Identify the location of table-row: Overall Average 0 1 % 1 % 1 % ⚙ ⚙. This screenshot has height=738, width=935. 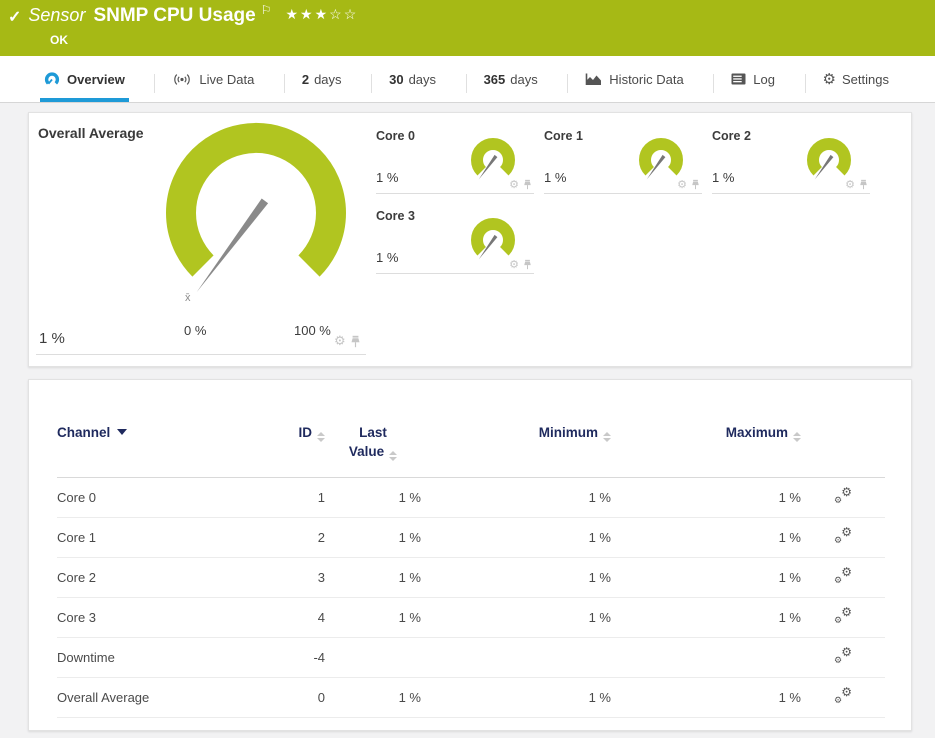
(471, 697).